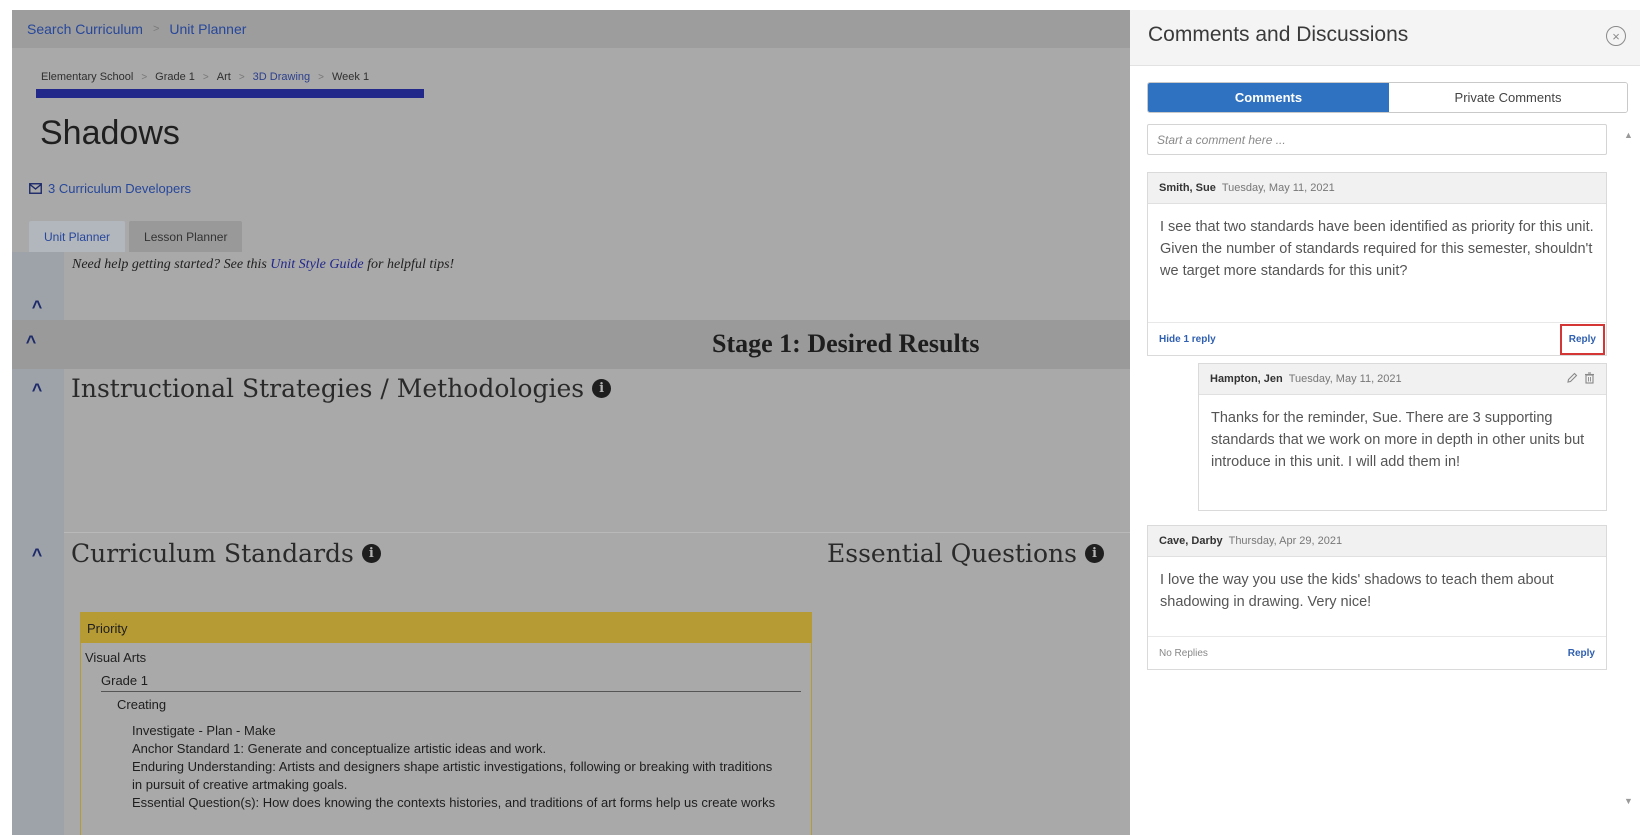 Image resolution: width=1640 pixels, height=835 pixels. What do you see at coordinates (207, 29) in the screenshot?
I see `breadcrumb-unit-planner: Unit Planner` at bounding box center [207, 29].